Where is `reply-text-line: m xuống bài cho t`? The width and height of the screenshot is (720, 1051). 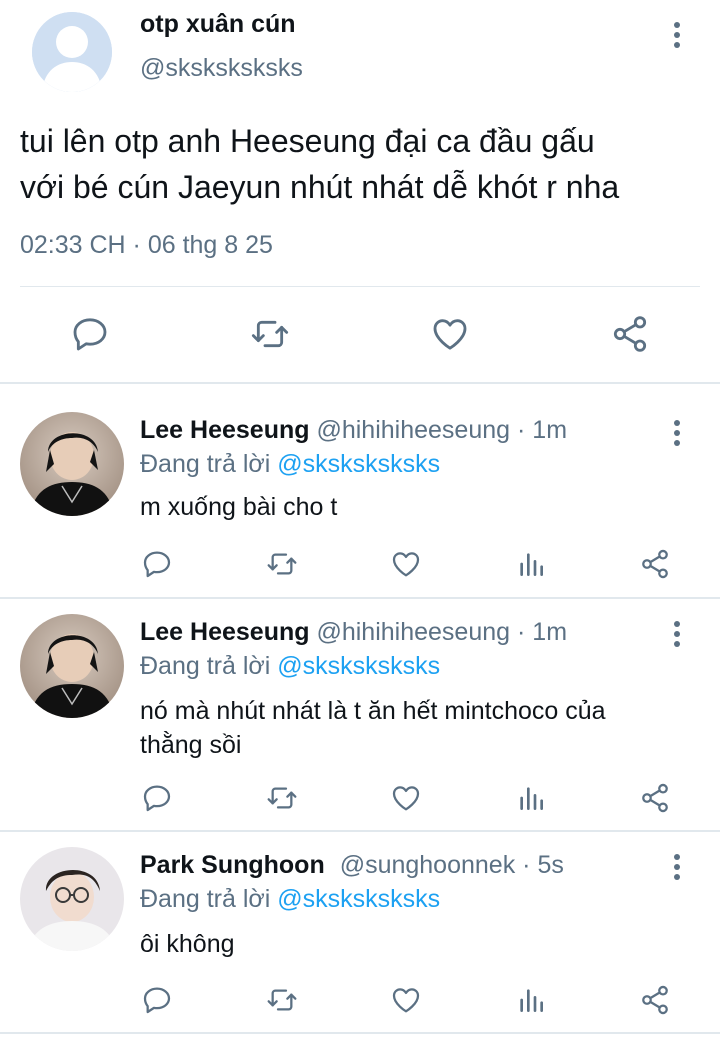
reply-text-line: m xuống bài cho t is located at coordinates (239, 507).